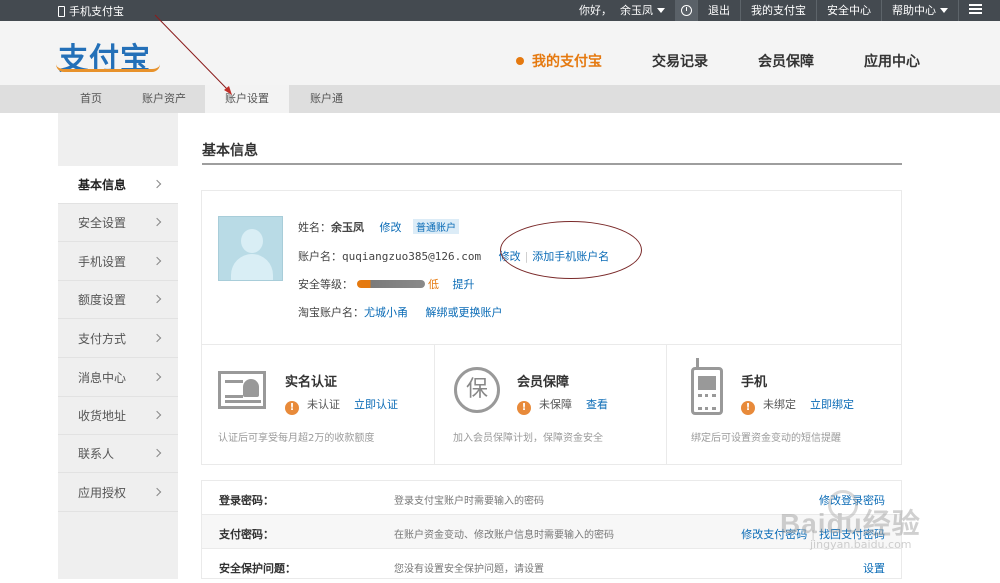 This screenshot has height=583, width=1000. What do you see at coordinates (469, 501) in the screenshot?
I see `row-desc: 登录支付宝账户时需要输入的密码` at bounding box center [469, 501].